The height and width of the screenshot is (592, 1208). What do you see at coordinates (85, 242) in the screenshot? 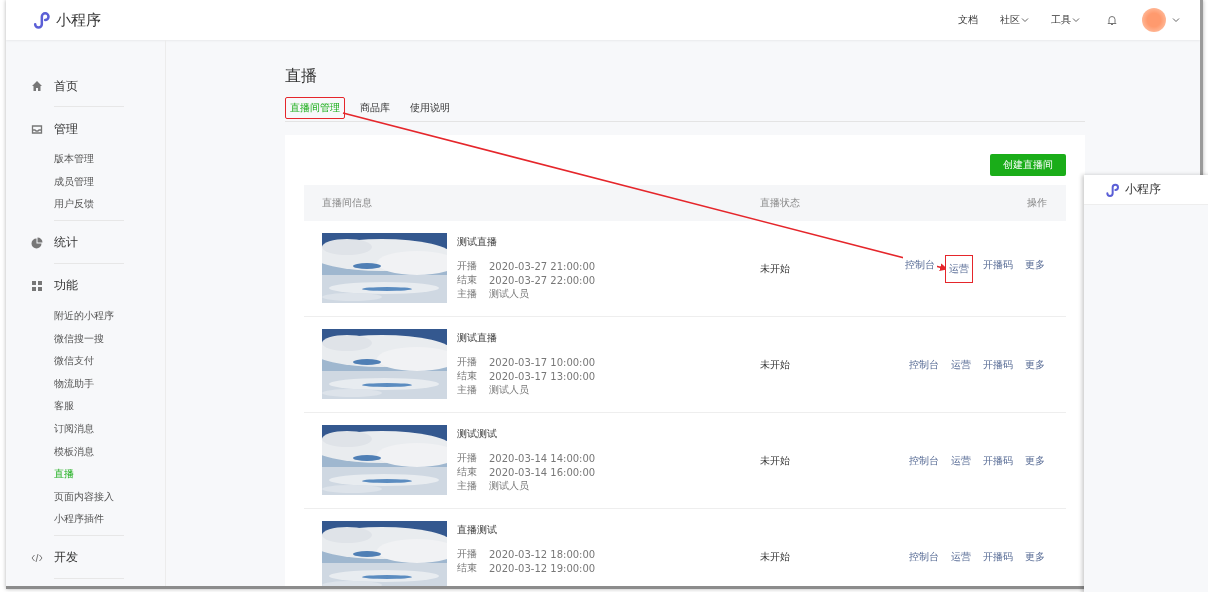
I see `sidebar-item: 统计` at bounding box center [85, 242].